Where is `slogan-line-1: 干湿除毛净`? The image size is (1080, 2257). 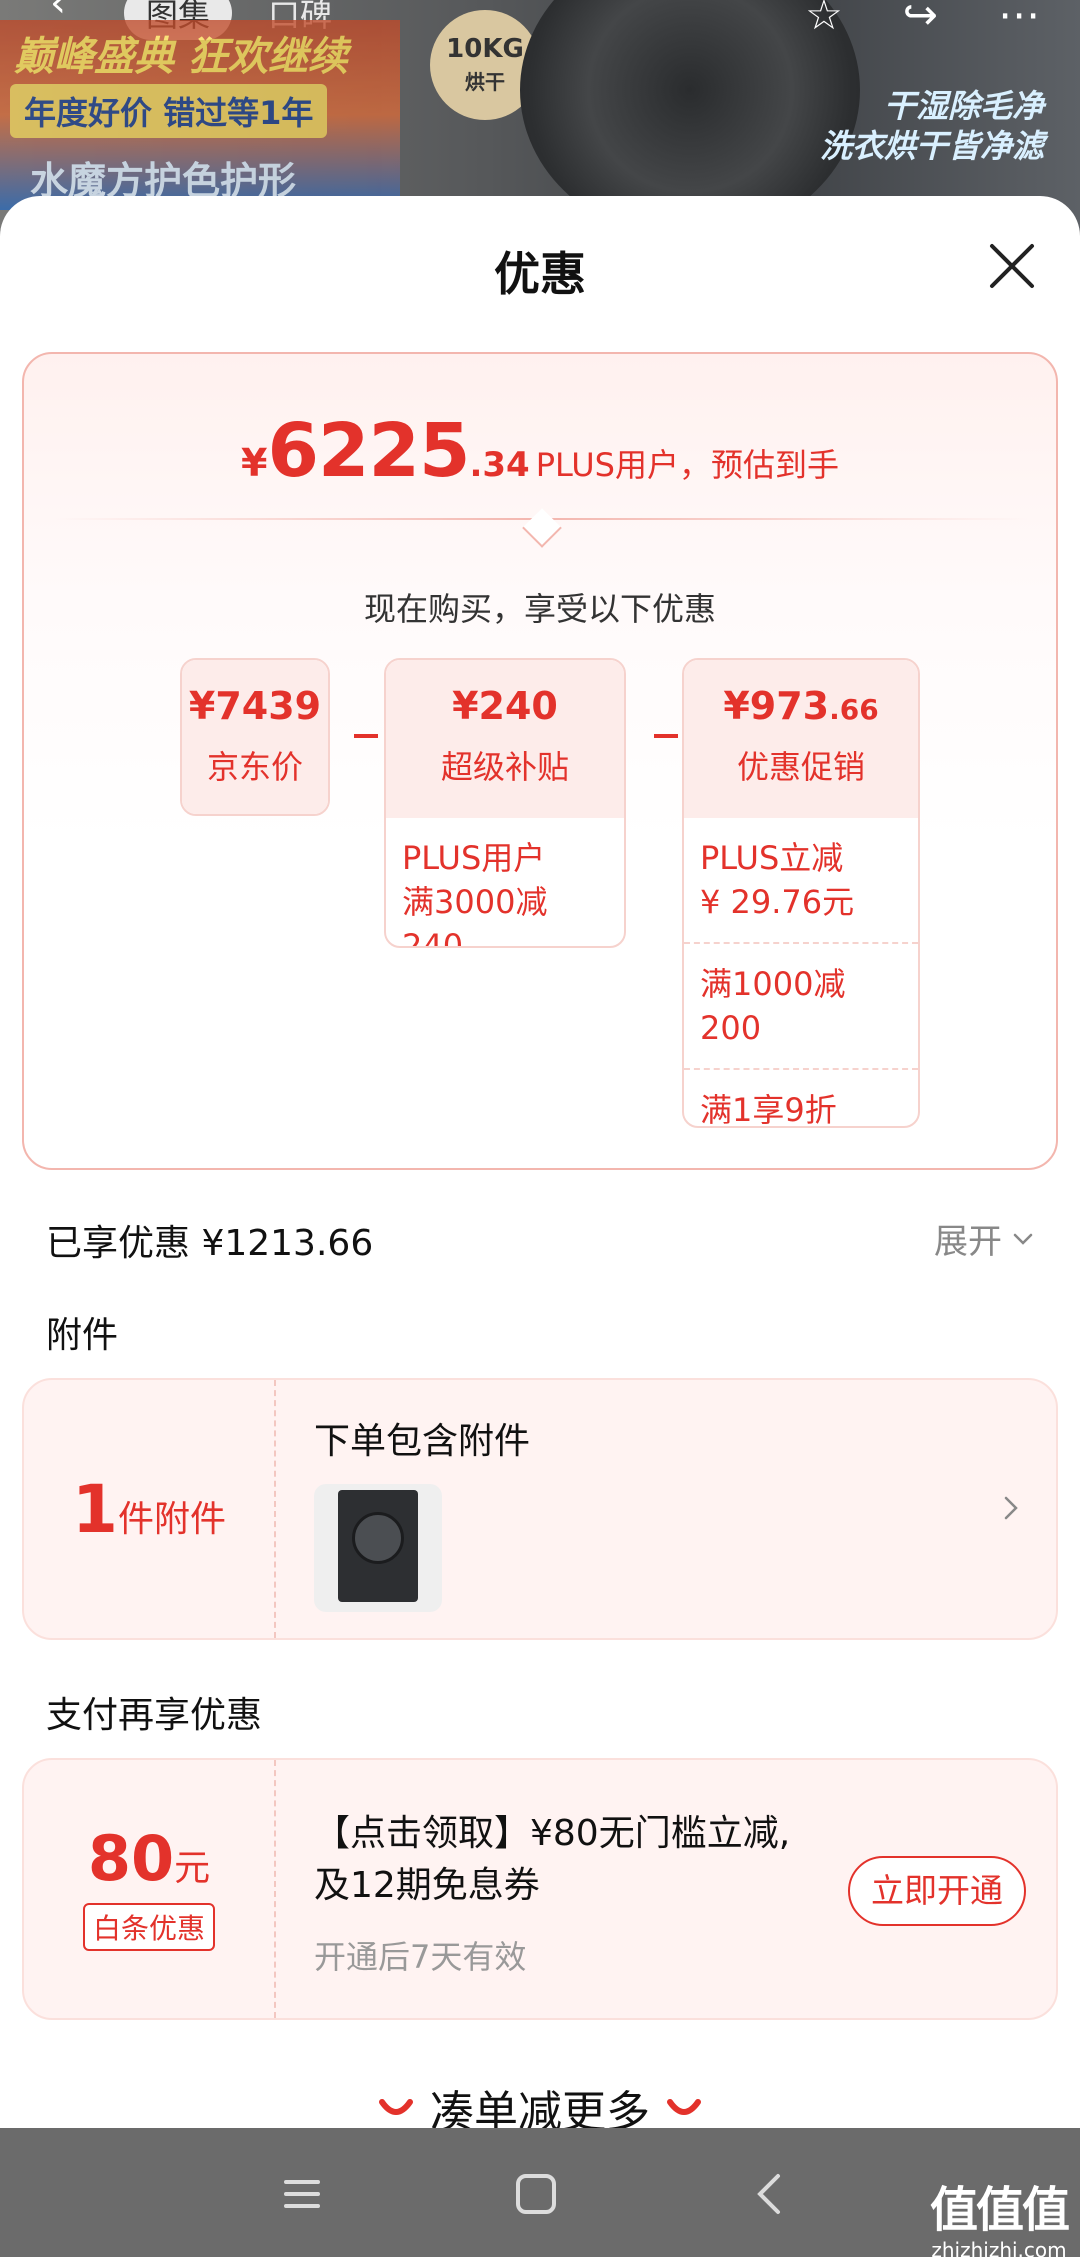
slogan-line-1: 干湿除毛净 is located at coordinates (964, 106).